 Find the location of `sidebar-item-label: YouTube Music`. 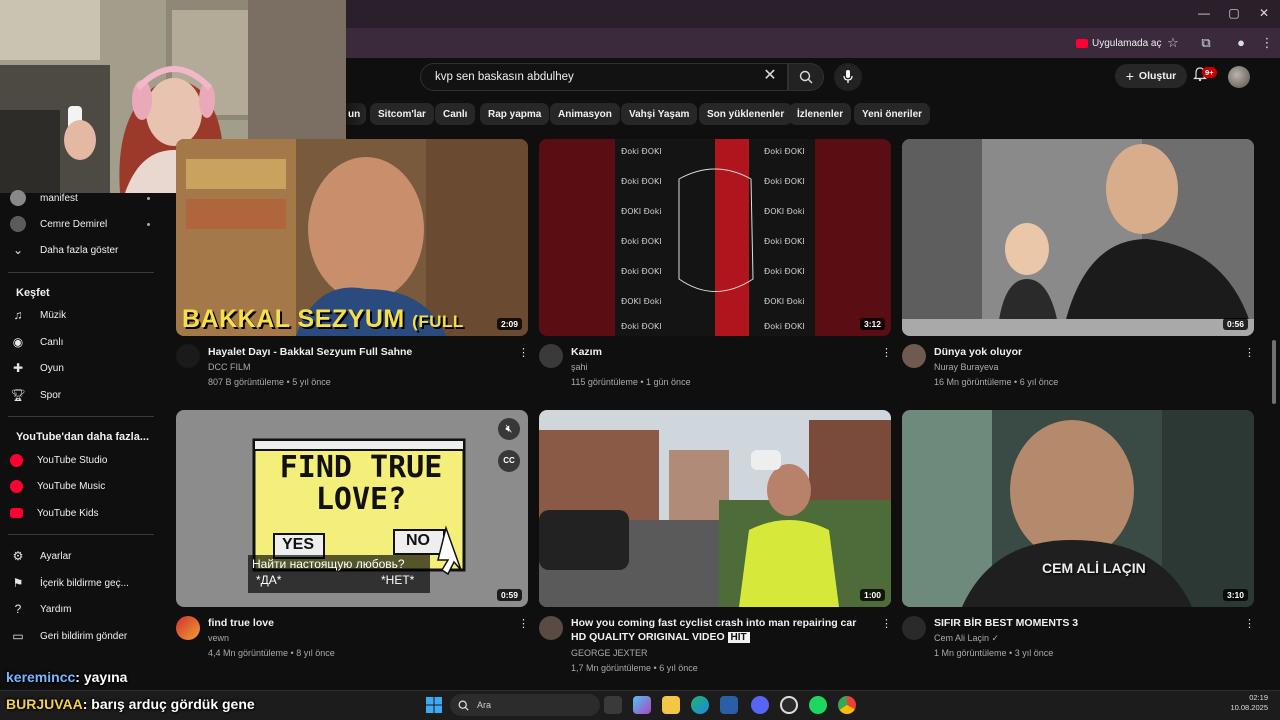

sidebar-item-label: YouTube Music is located at coordinates (71, 486).